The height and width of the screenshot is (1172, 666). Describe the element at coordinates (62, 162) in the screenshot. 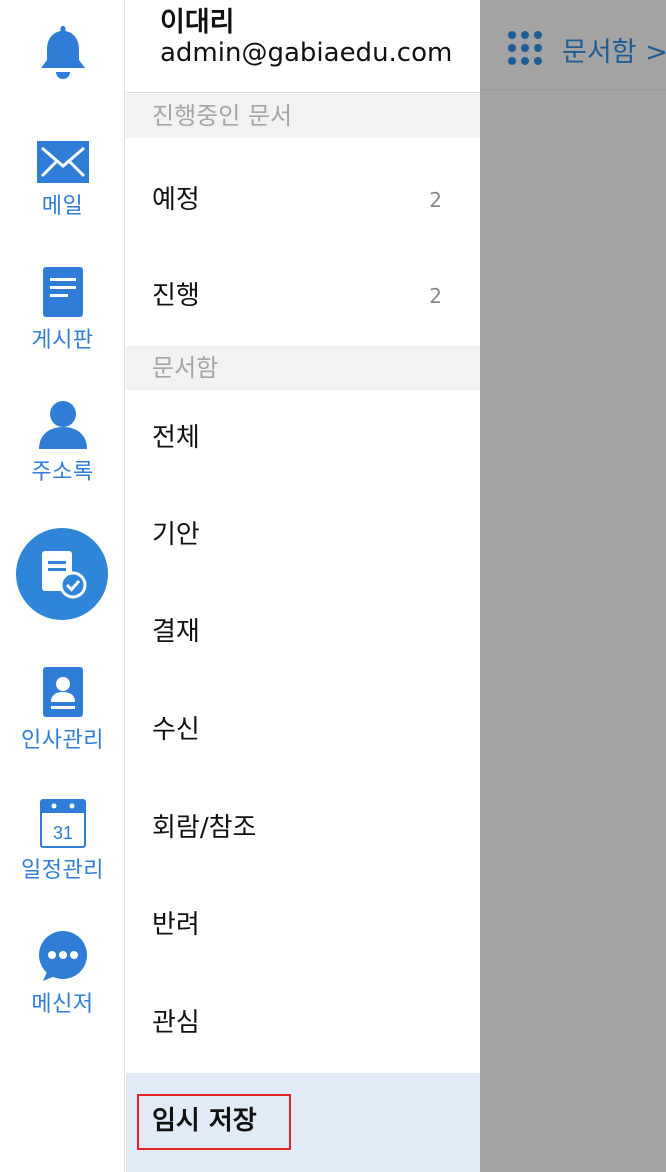

I see `mail-icon` at that location.